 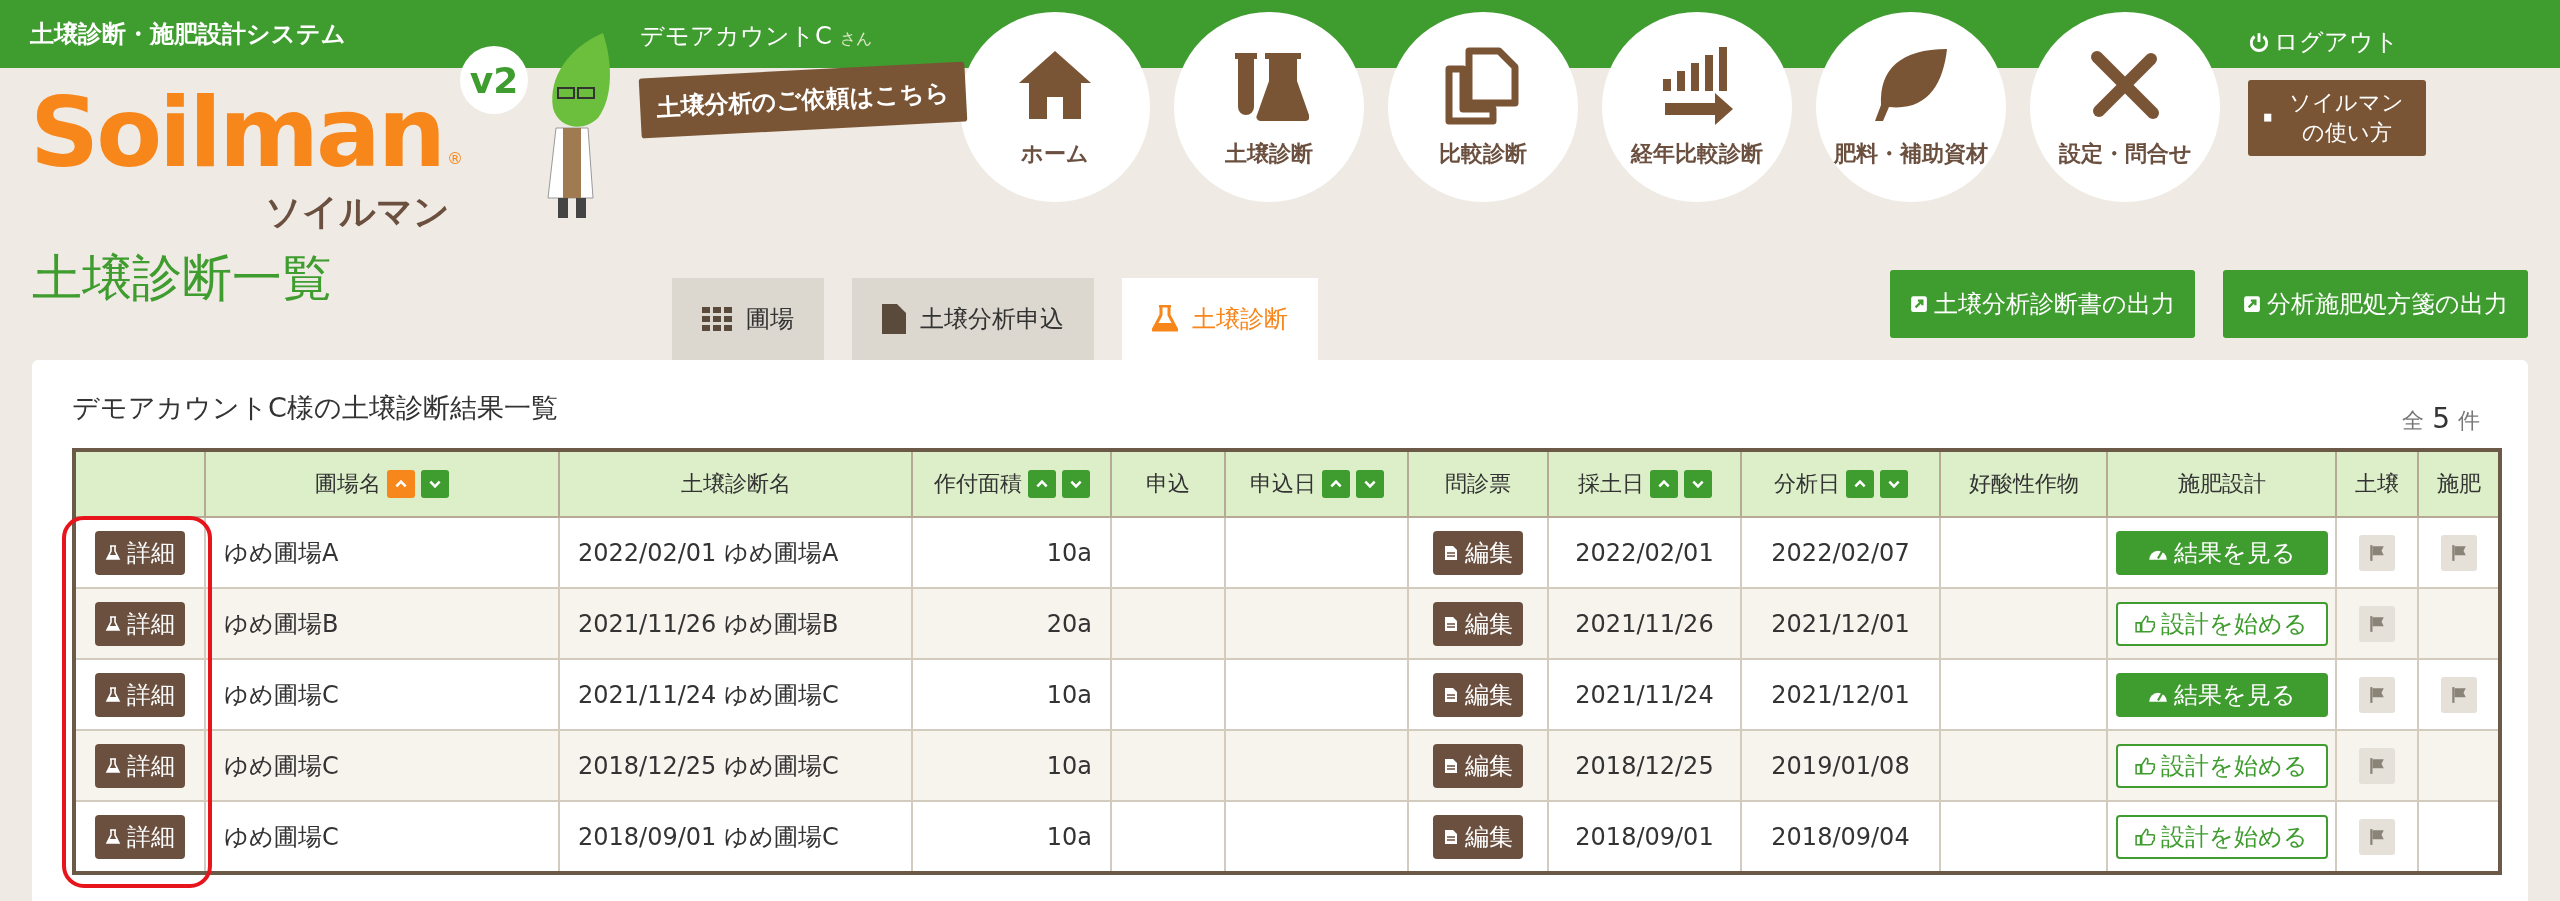 I want to click on grid-icon, so click(x=717, y=319).